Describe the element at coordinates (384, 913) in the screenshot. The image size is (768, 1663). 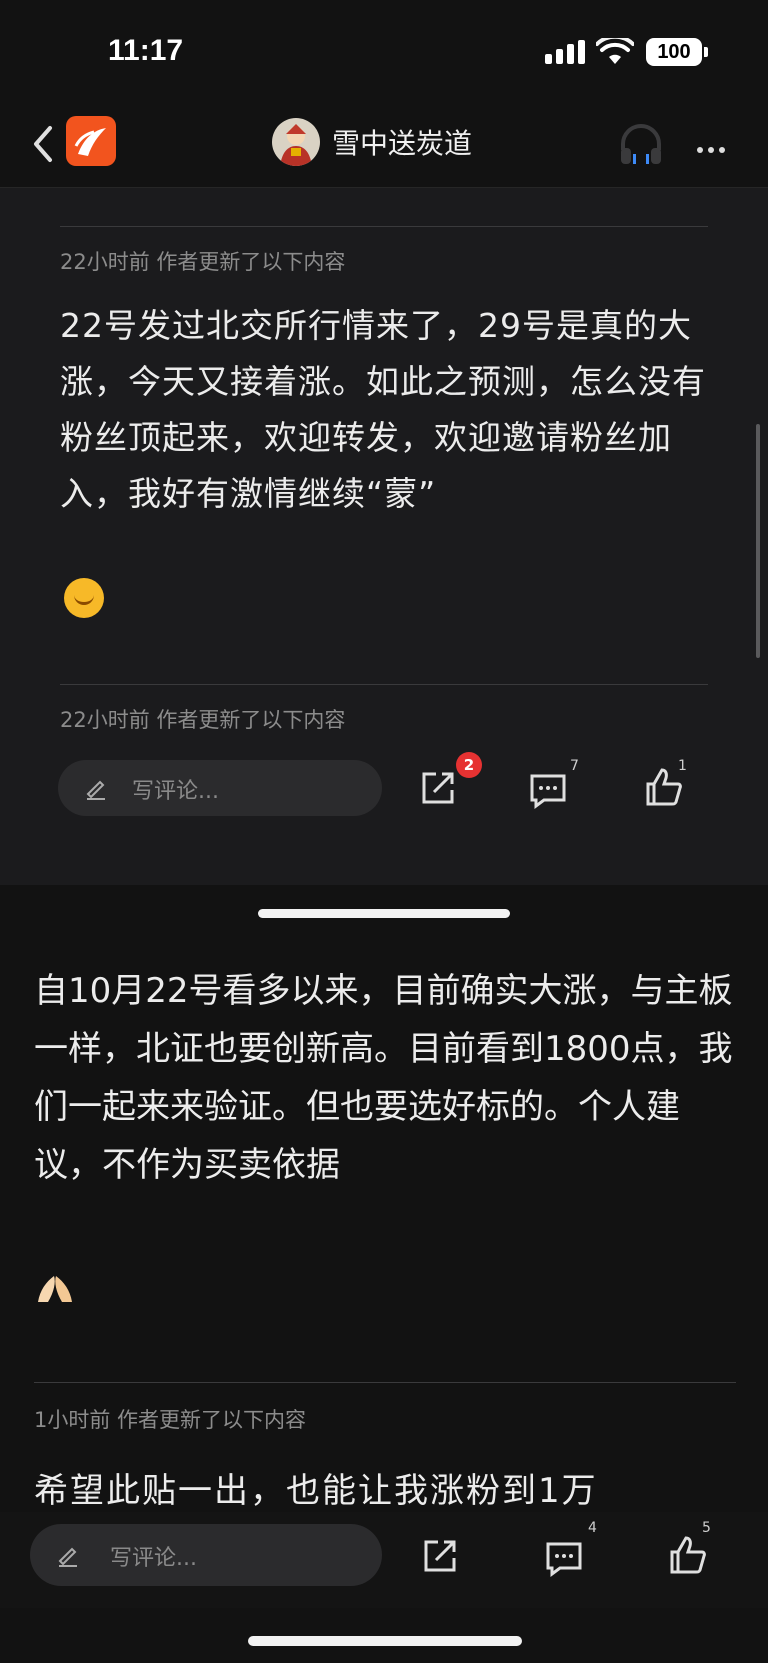
I see `card-drag-handle` at that location.